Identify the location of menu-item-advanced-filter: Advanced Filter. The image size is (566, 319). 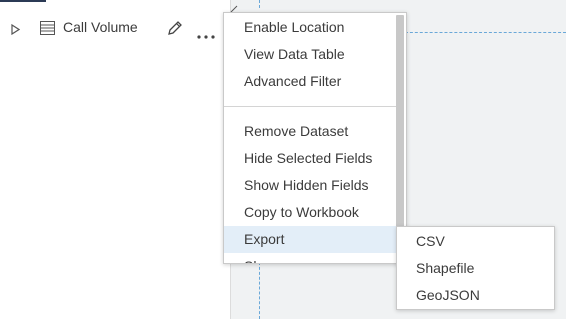
(310, 81).